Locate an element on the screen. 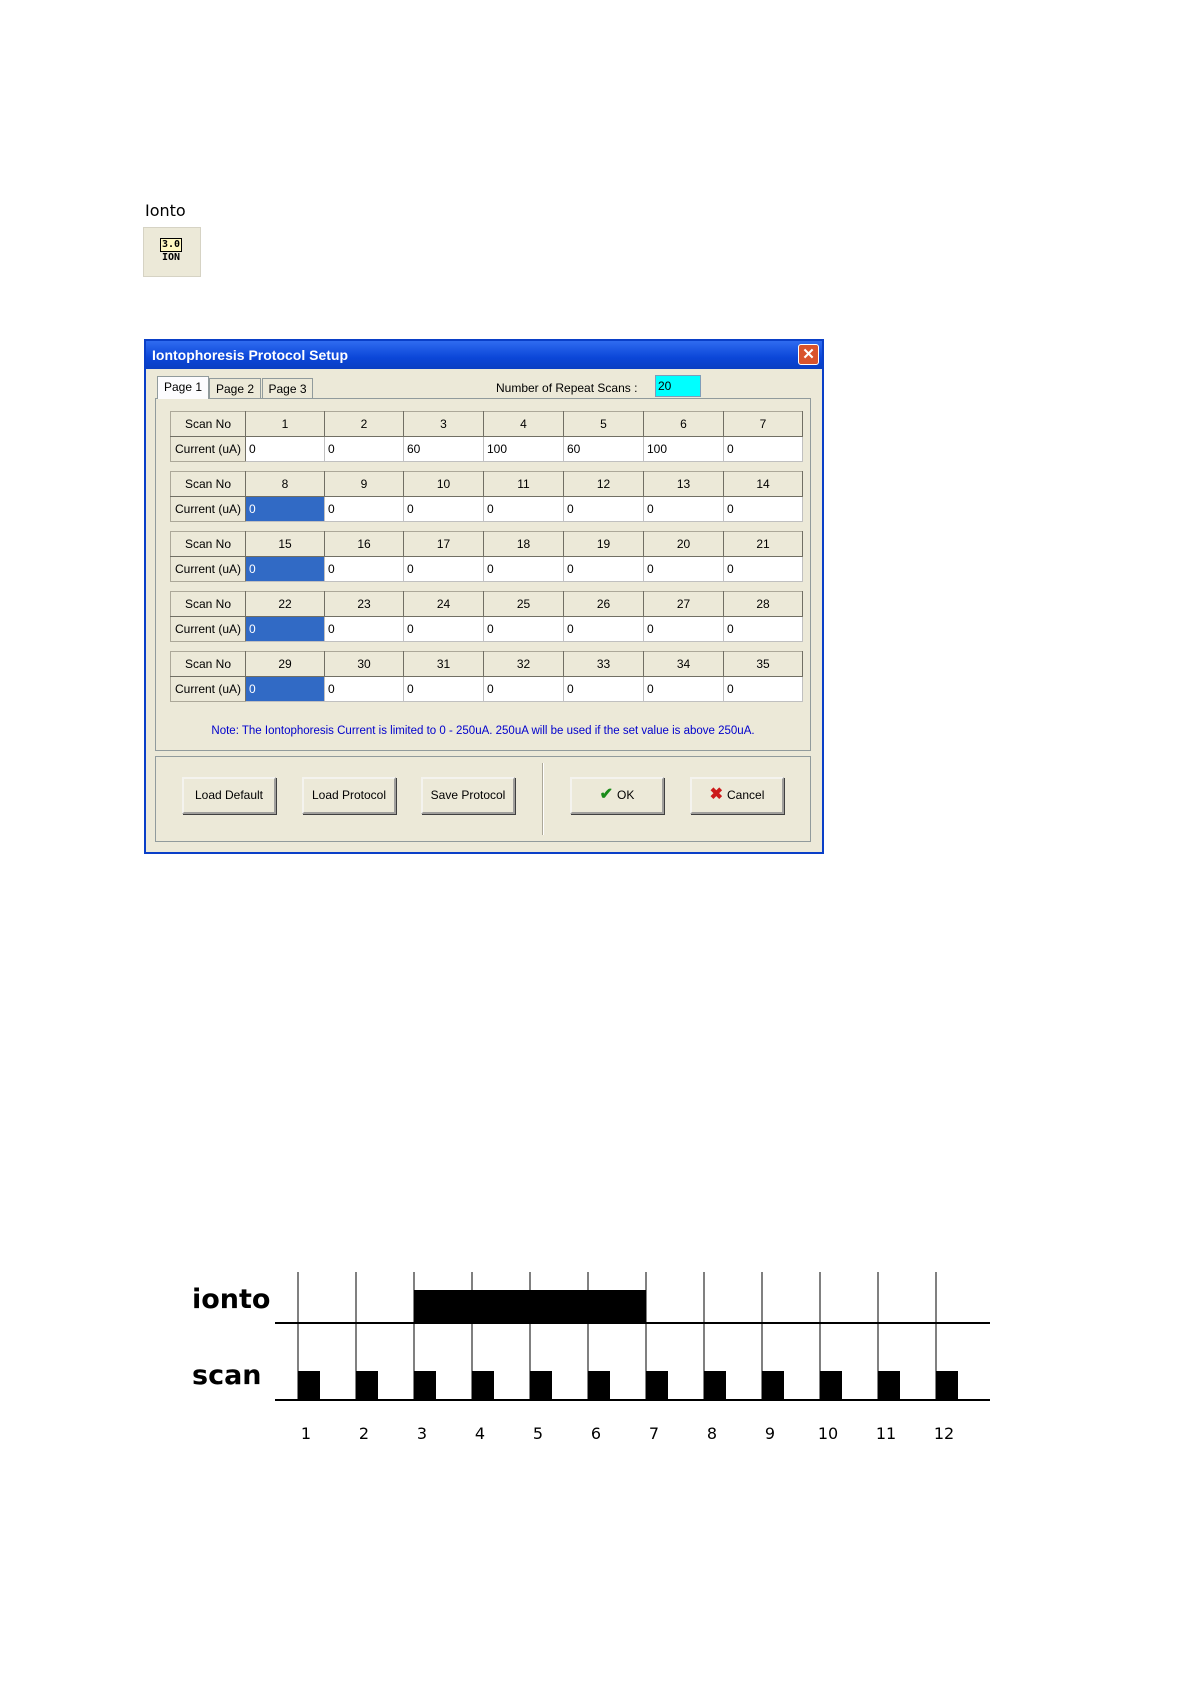 This screenshot has height=1684, width=1190. cancel-label: Cancel is located at coordinates (746, 795).